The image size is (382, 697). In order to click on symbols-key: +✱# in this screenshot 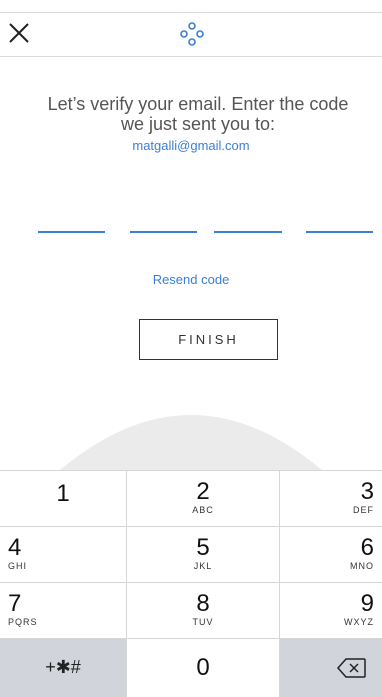, I will do `click(63, 668)`.